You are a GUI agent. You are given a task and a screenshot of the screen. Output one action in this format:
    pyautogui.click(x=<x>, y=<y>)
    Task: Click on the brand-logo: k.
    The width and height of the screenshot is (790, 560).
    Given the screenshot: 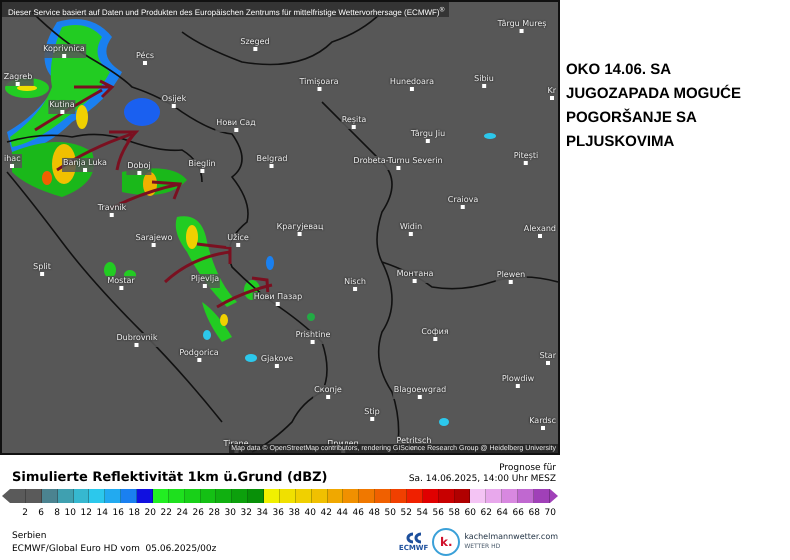 What is the action you would take?
    pyautogui.click(x=446, y=542)
    